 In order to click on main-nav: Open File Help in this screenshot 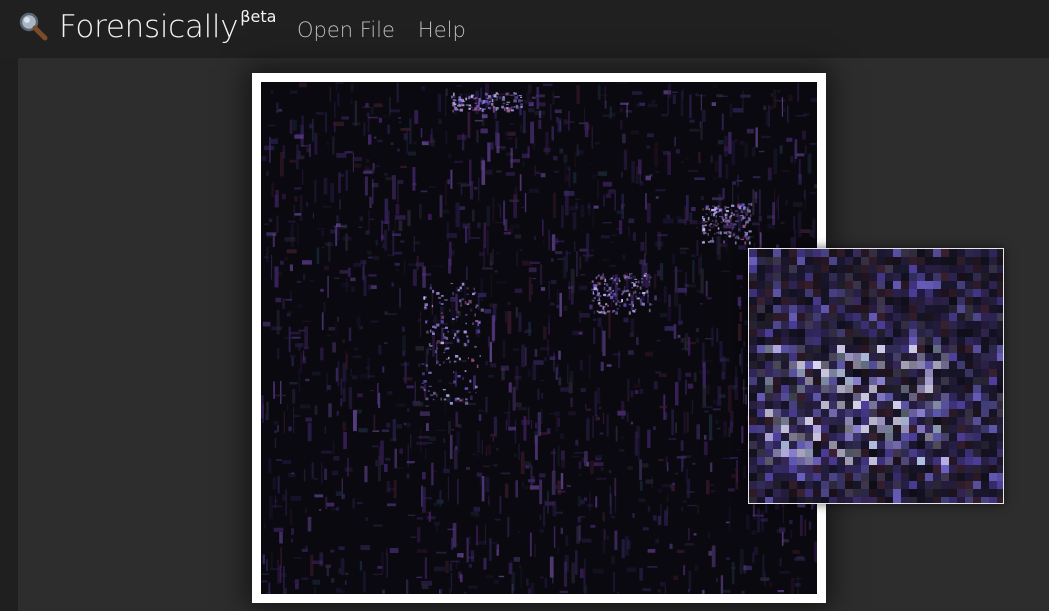, I will do `click(381, 30)`.